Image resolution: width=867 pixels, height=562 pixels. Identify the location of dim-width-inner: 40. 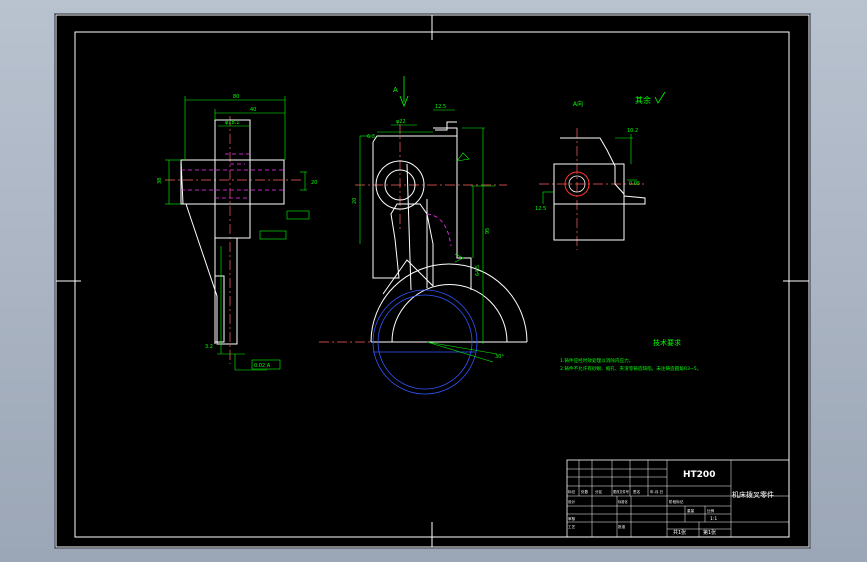
(253, 110).